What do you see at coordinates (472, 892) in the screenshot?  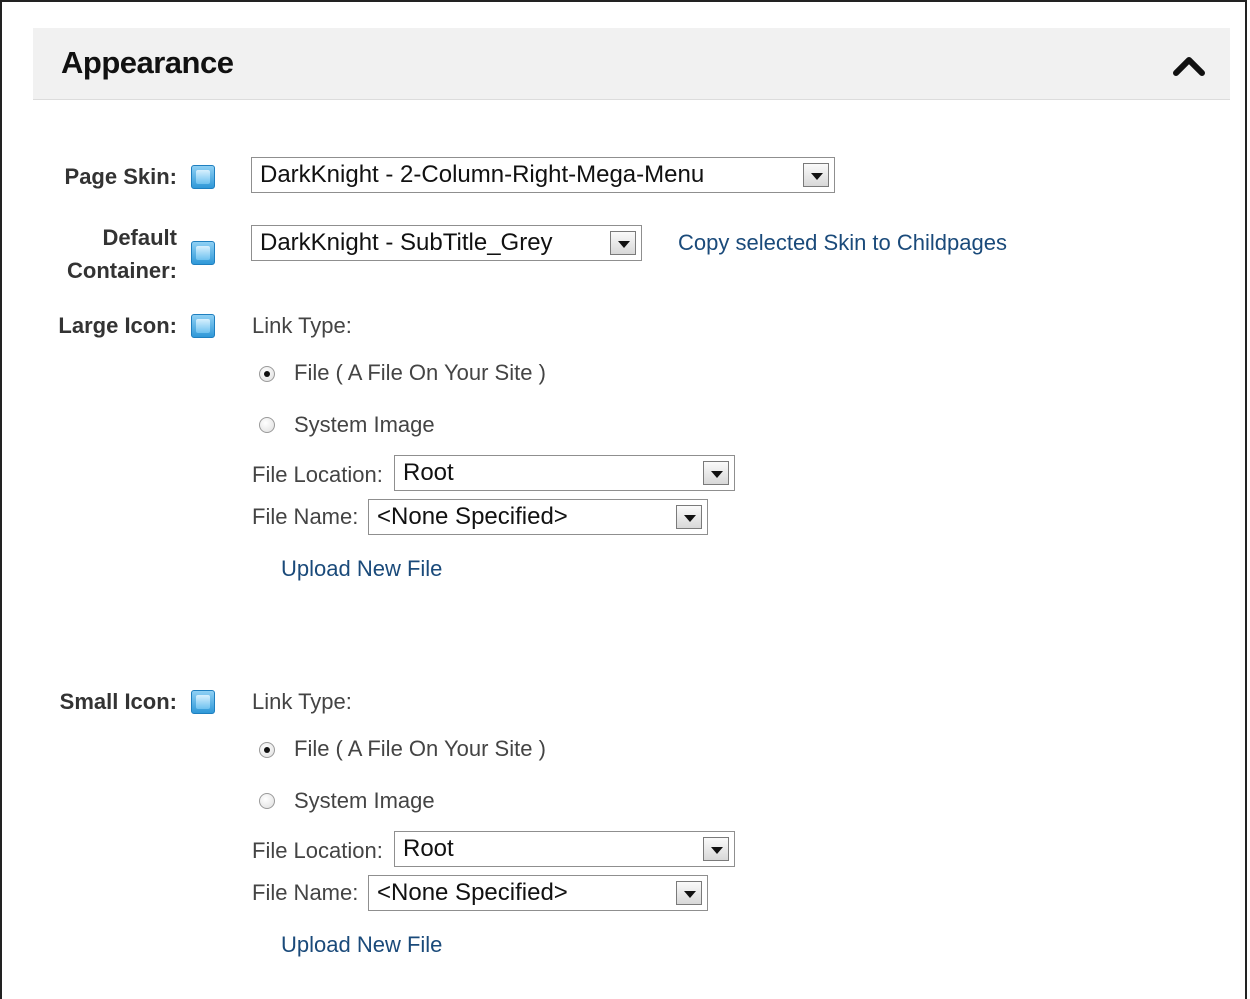 I see `small-icon-file-name-value: <None Specified>` at bounding box center [472, 892].